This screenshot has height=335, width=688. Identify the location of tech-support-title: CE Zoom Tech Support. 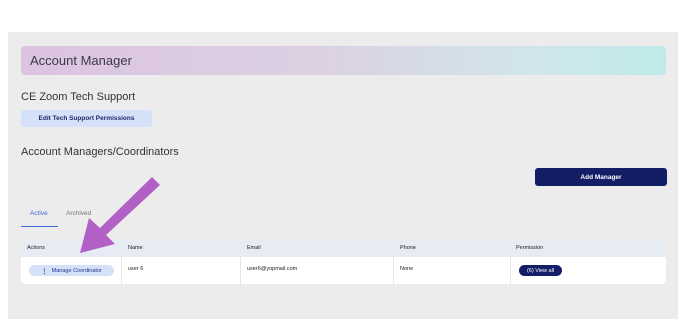
(78, 97).